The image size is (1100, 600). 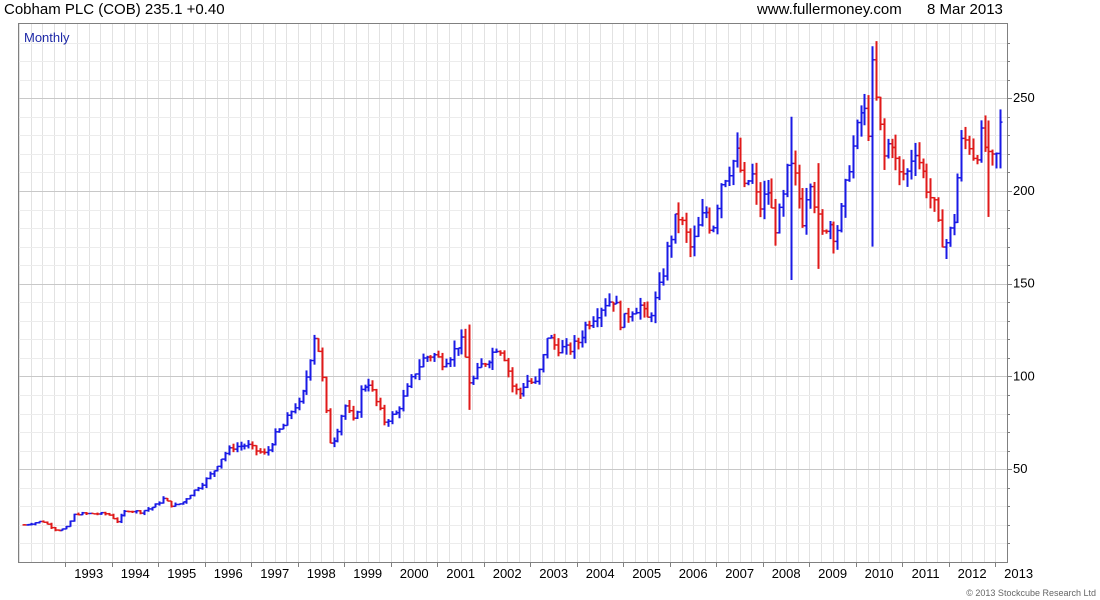 What do you see at coordinates (600, 573) in the screenshot?
I see `x-tick-label: 2004` at bounding box center [600, 573].